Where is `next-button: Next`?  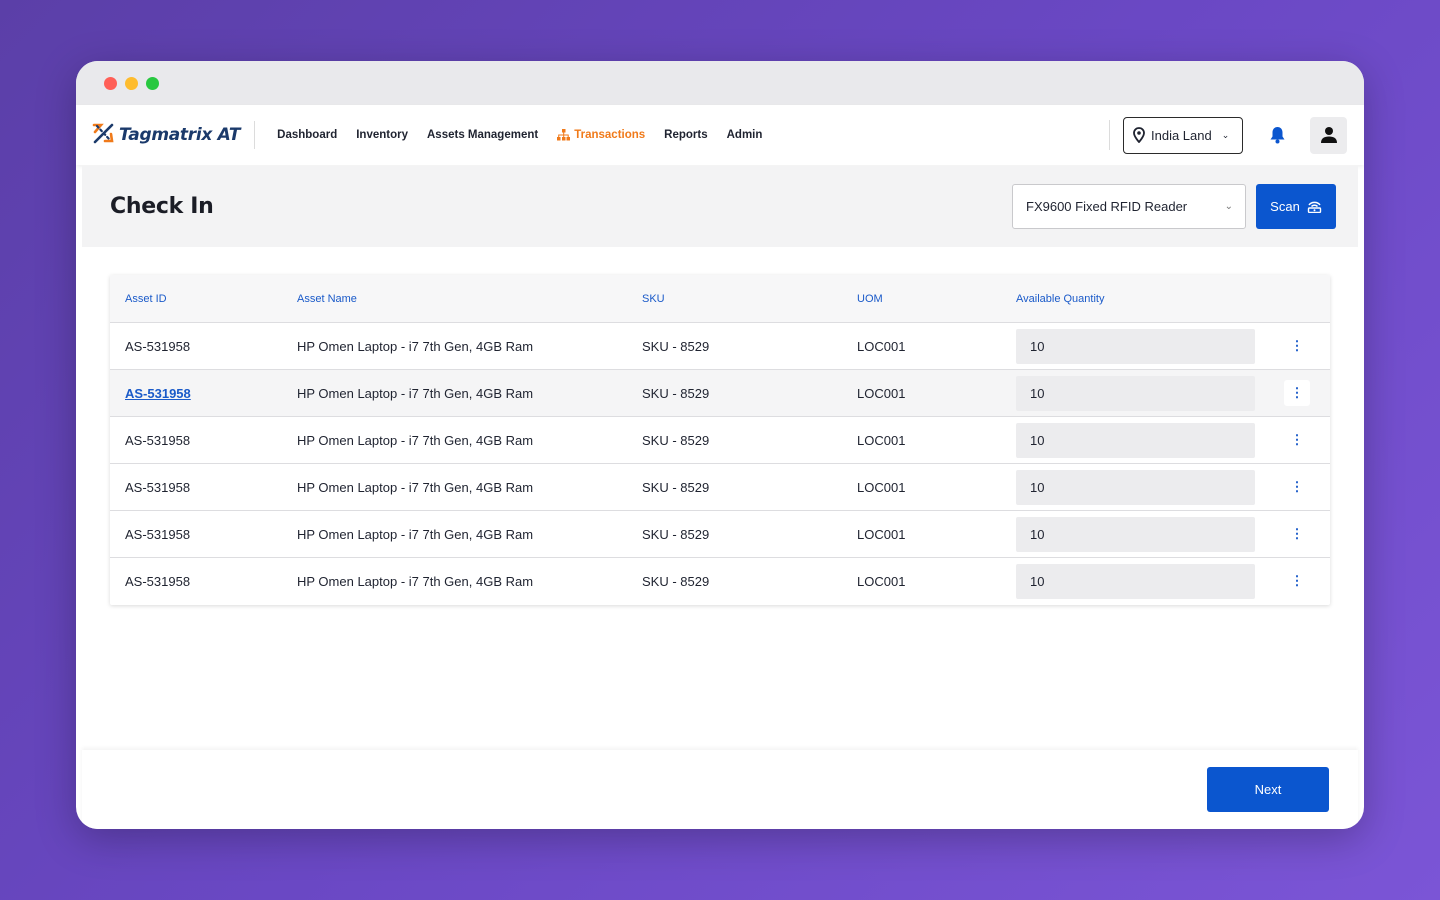 next-button: Next is located at coordinates (1268, 789).